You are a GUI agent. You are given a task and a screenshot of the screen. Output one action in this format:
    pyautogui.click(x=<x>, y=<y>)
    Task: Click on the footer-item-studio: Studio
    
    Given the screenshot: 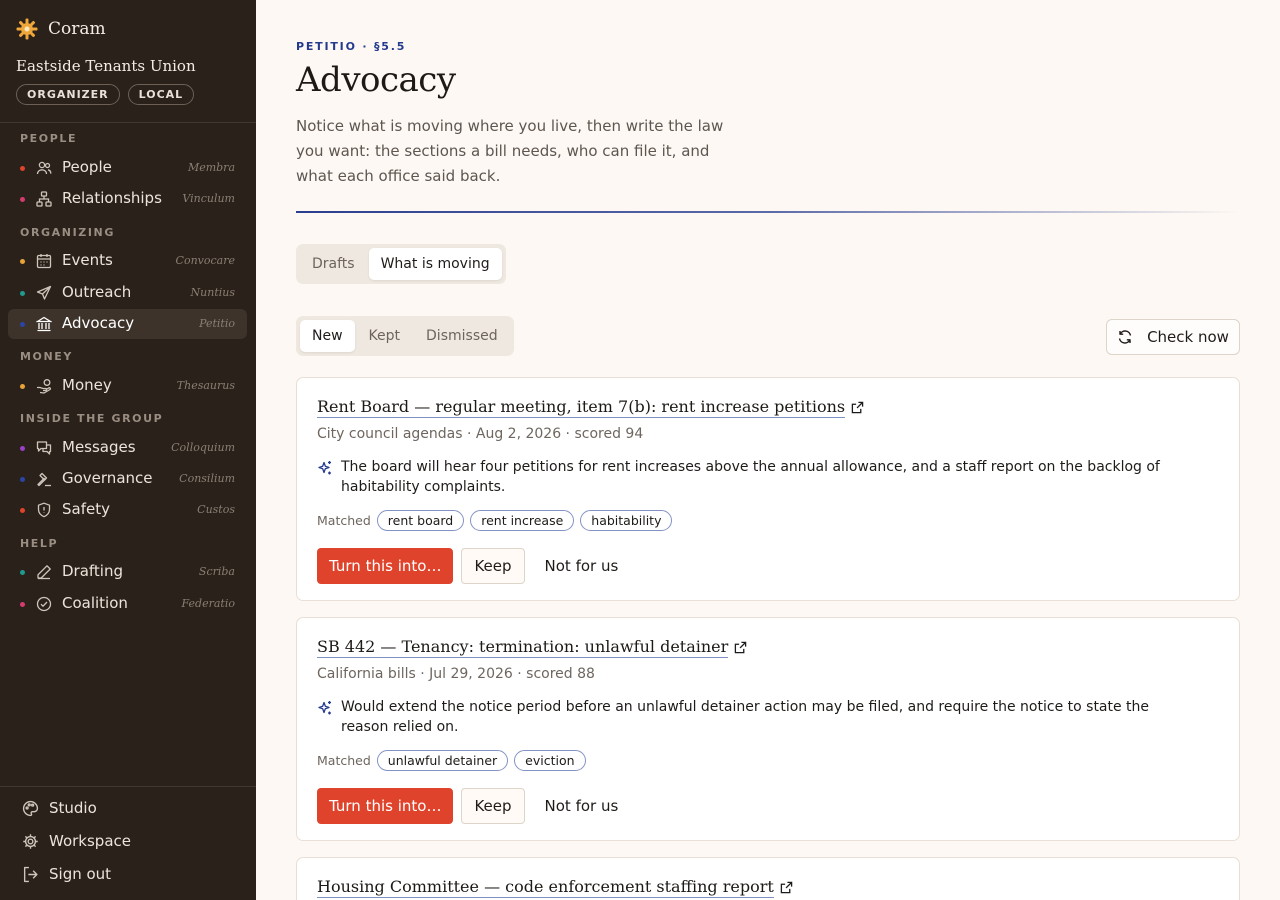 What is the action you would take?
    pyautogui.click(x=59, y=808)
    